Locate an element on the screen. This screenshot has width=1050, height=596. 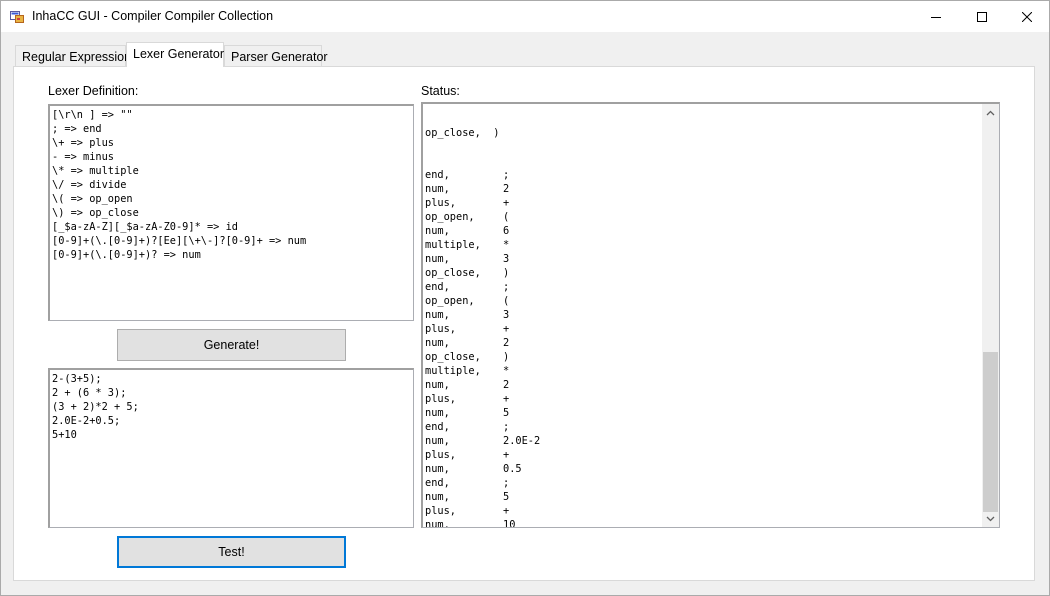
status-row: num, 6 is located at coordinates (705, 231).